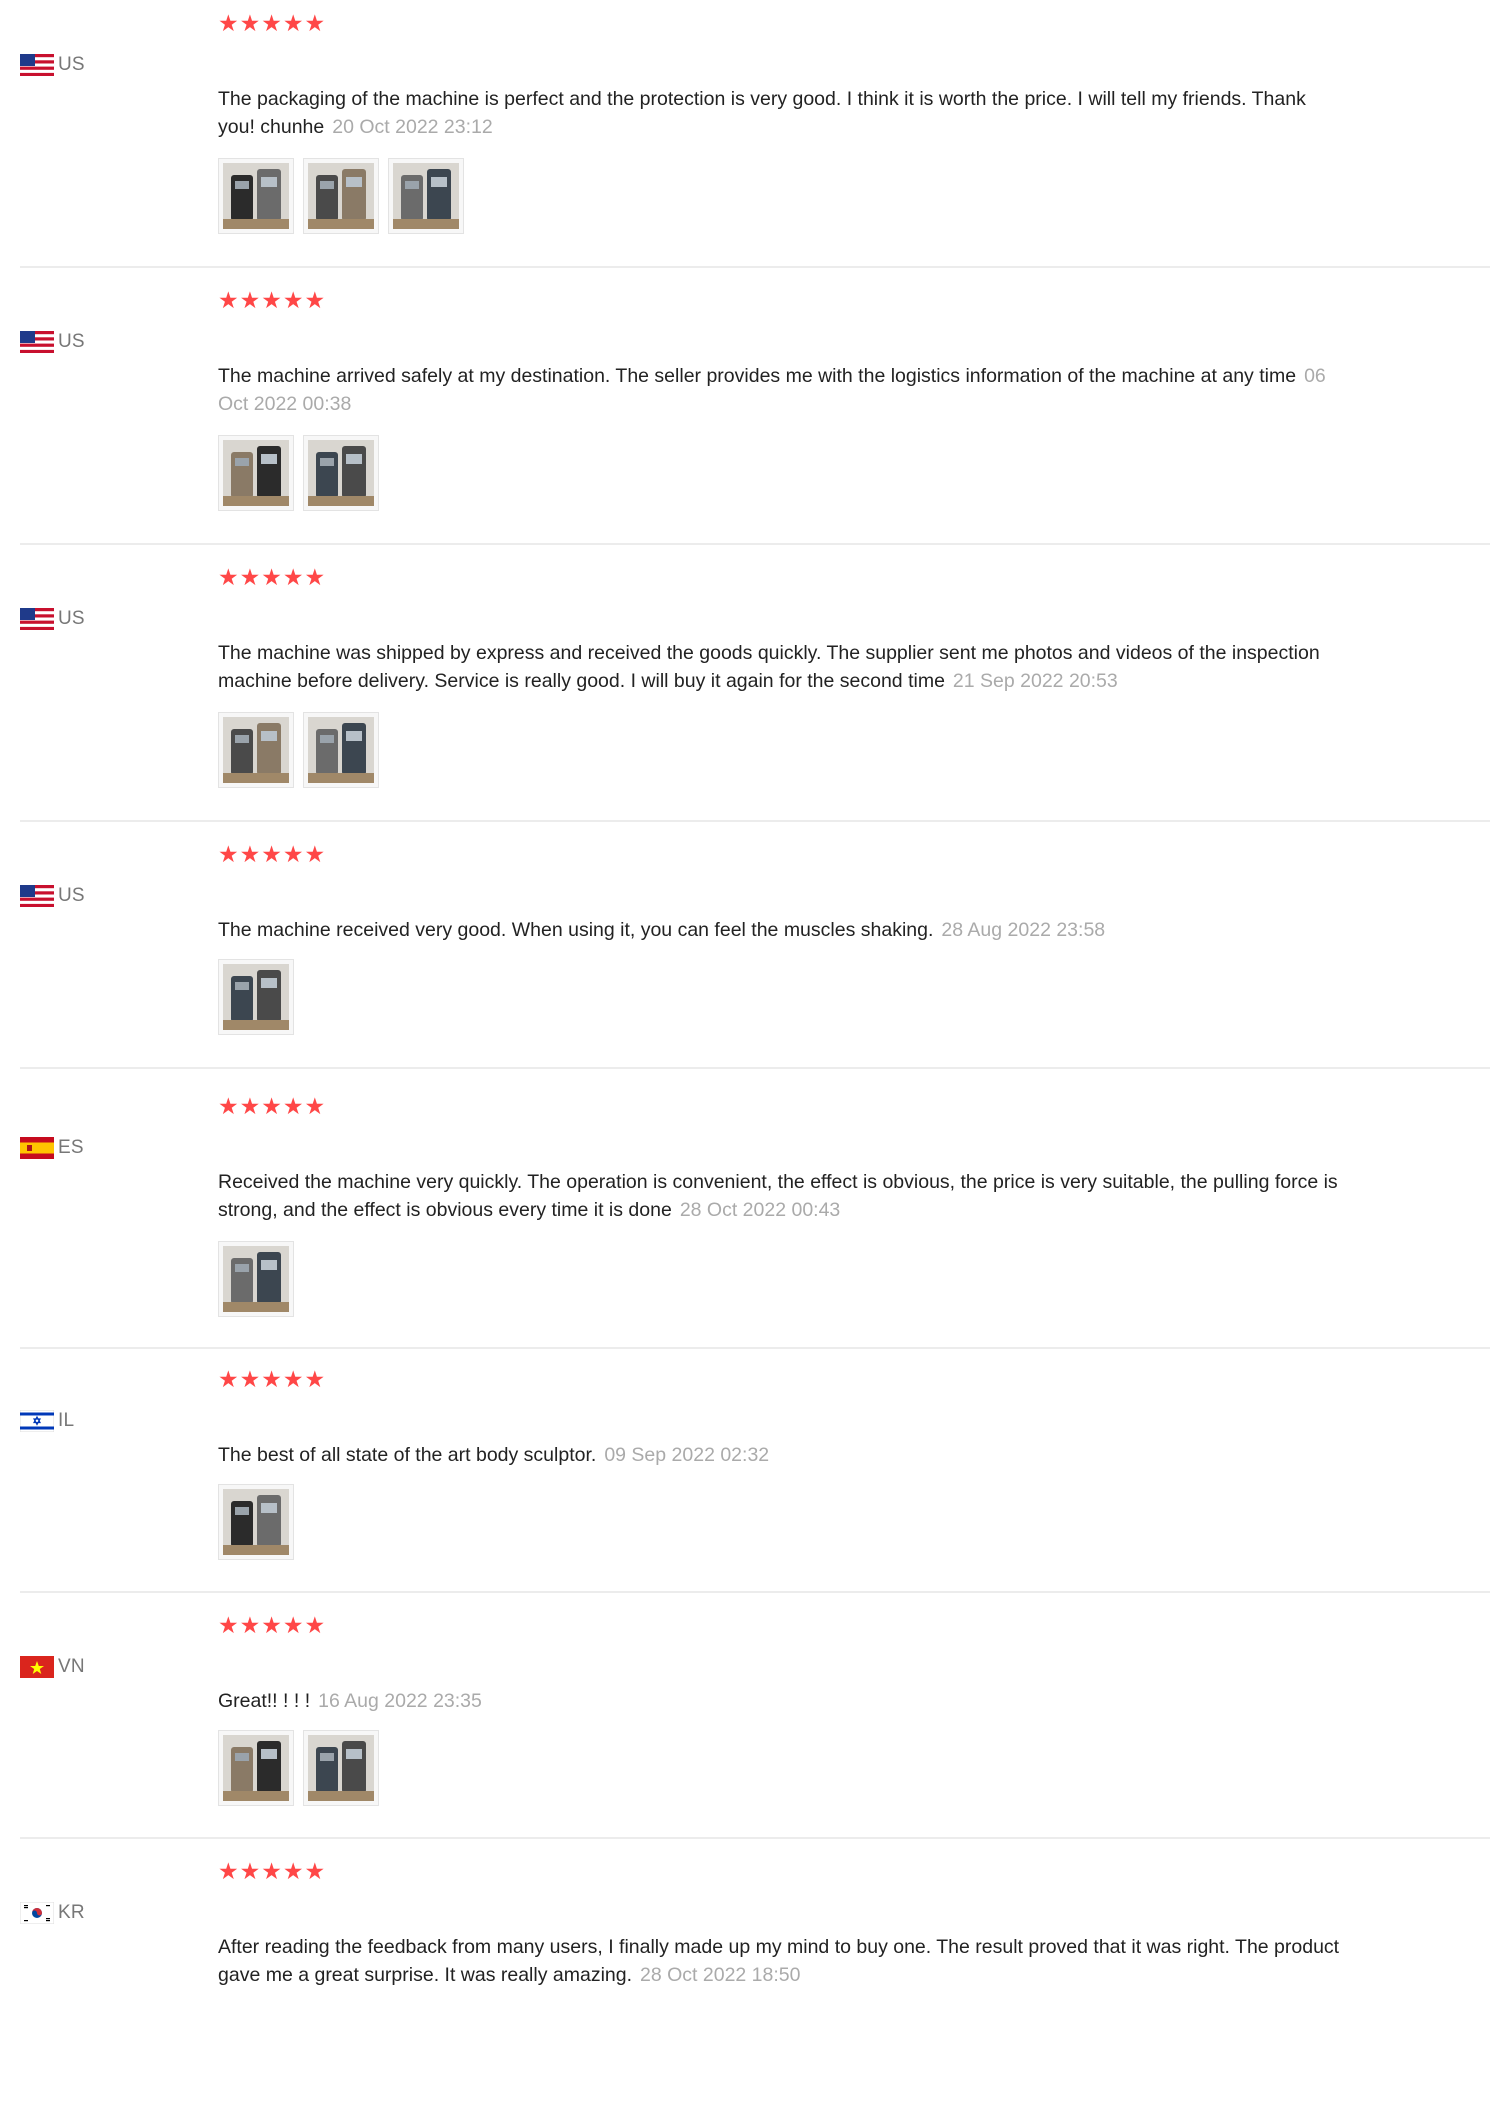 The image size is (1500, 2108). Describe the element at coordinates (755, 1737) in the screenshot. I see `review-item: VN ★ ★ ★ ★ ★ Great!! ! ! ! 16 Aug 2022 23:35` at that location.